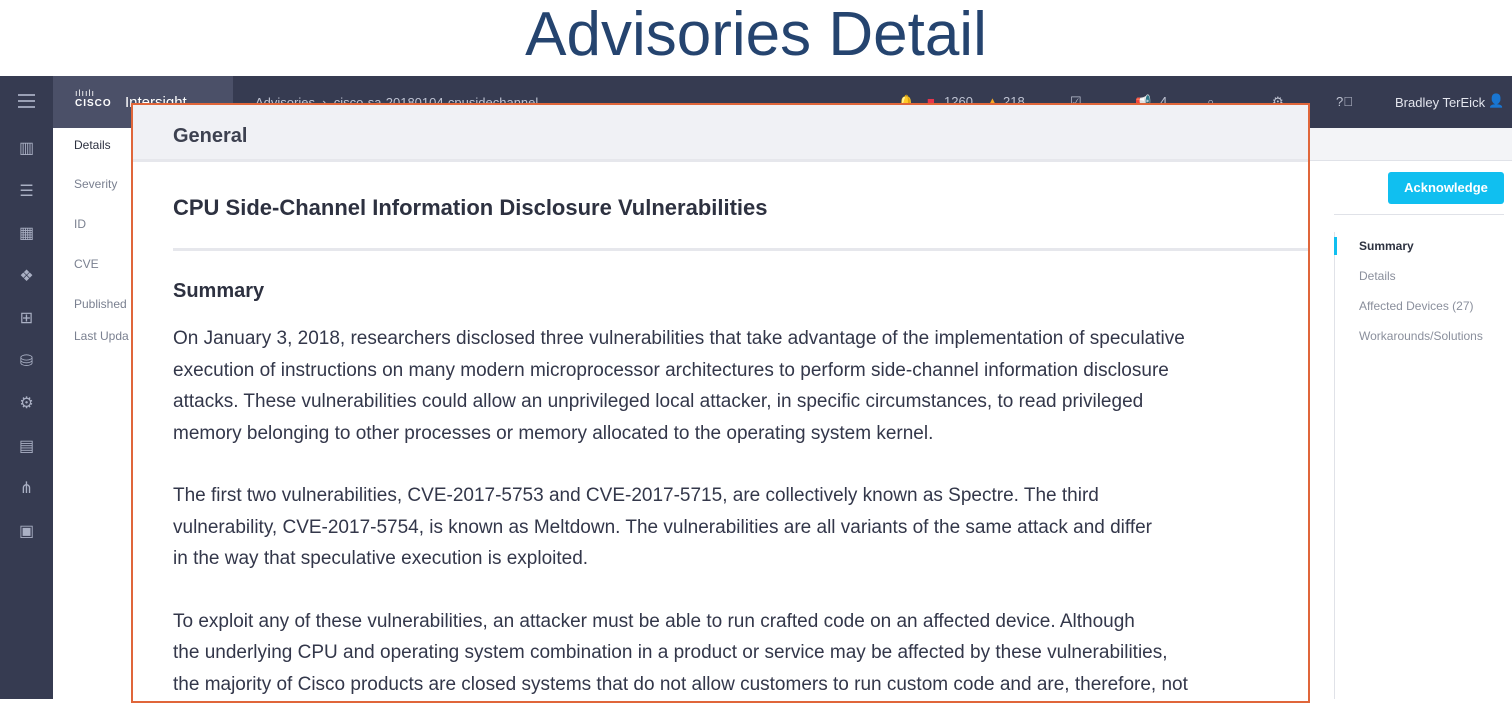 This screenshot has height=703, width=1512. Describe the element at coordinates (26, 192) in the screenshot. I see `servers-icon: ☰` at that location.